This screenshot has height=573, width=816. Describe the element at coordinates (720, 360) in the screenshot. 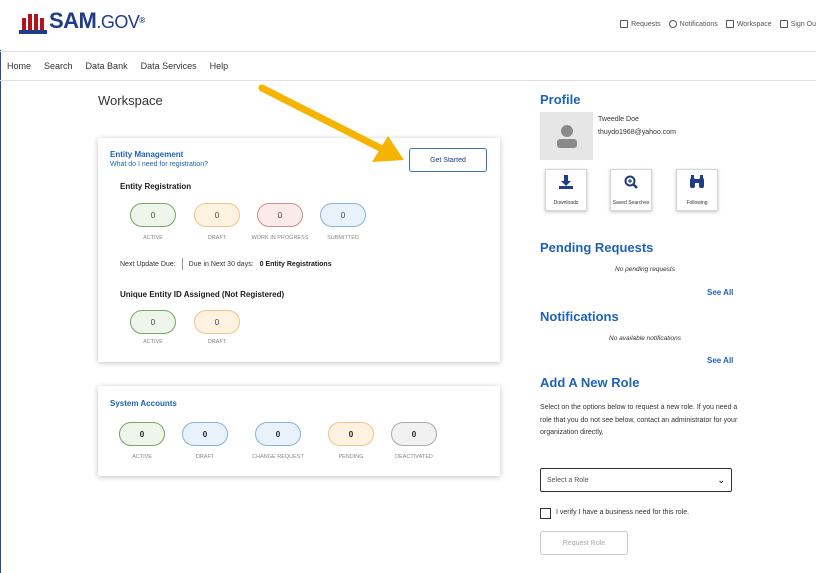

I see `notifications-see-all: See All` at that location.